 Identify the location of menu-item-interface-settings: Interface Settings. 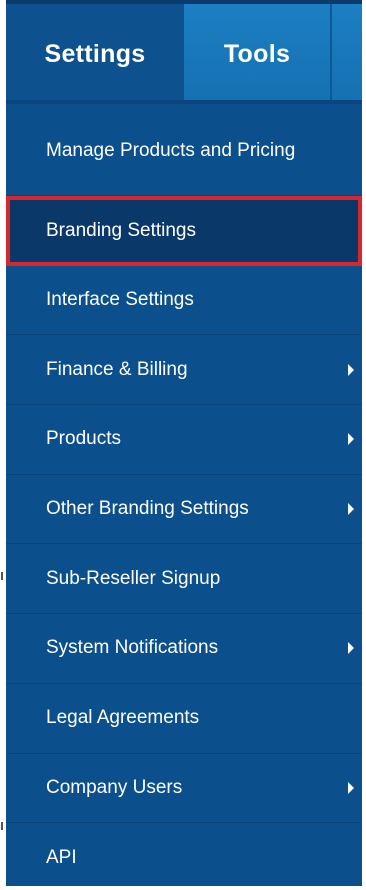
(184, 300).